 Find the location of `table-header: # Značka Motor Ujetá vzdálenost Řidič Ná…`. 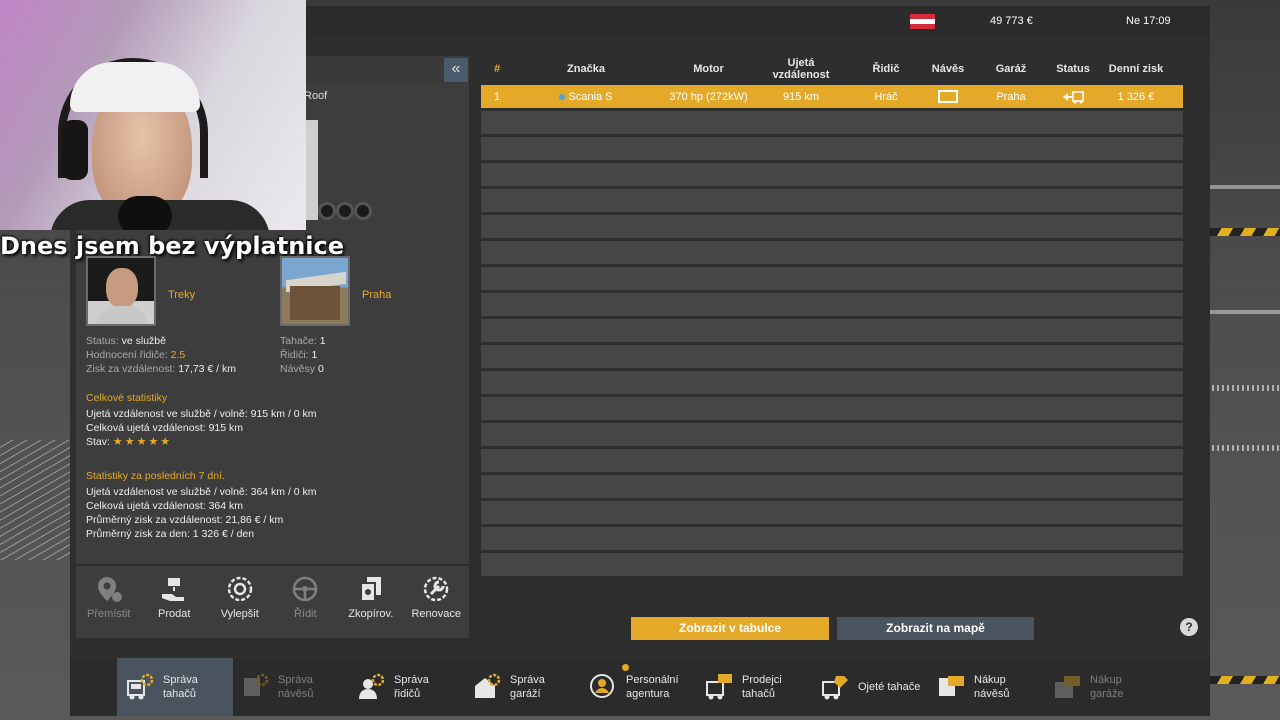

table-header: # Značka Motor Ujetá vzdálenost Řidič Ná… is located at coordinates (832, 69).